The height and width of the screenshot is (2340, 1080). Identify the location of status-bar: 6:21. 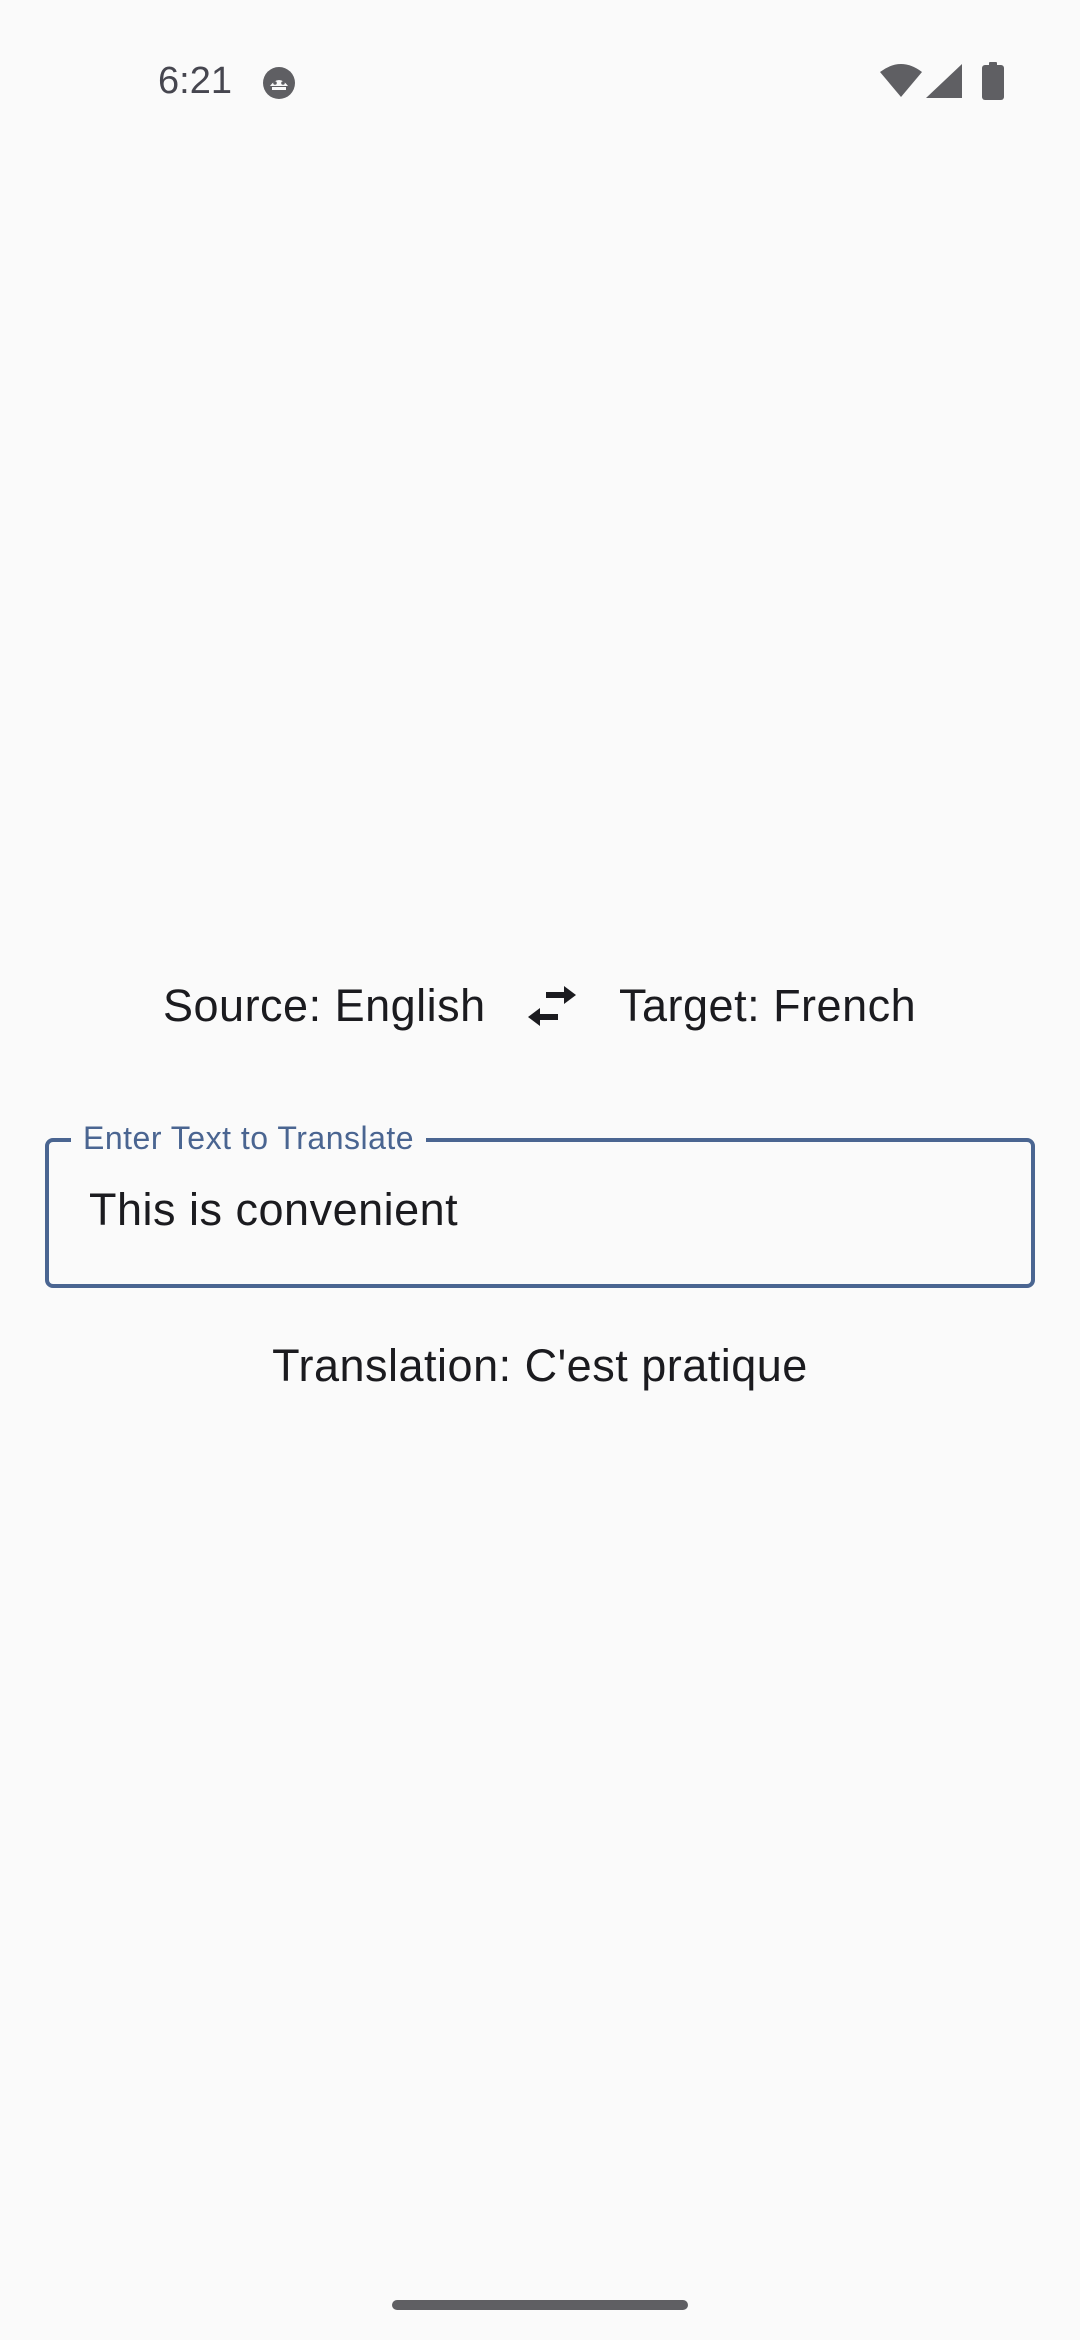
(540, 60).